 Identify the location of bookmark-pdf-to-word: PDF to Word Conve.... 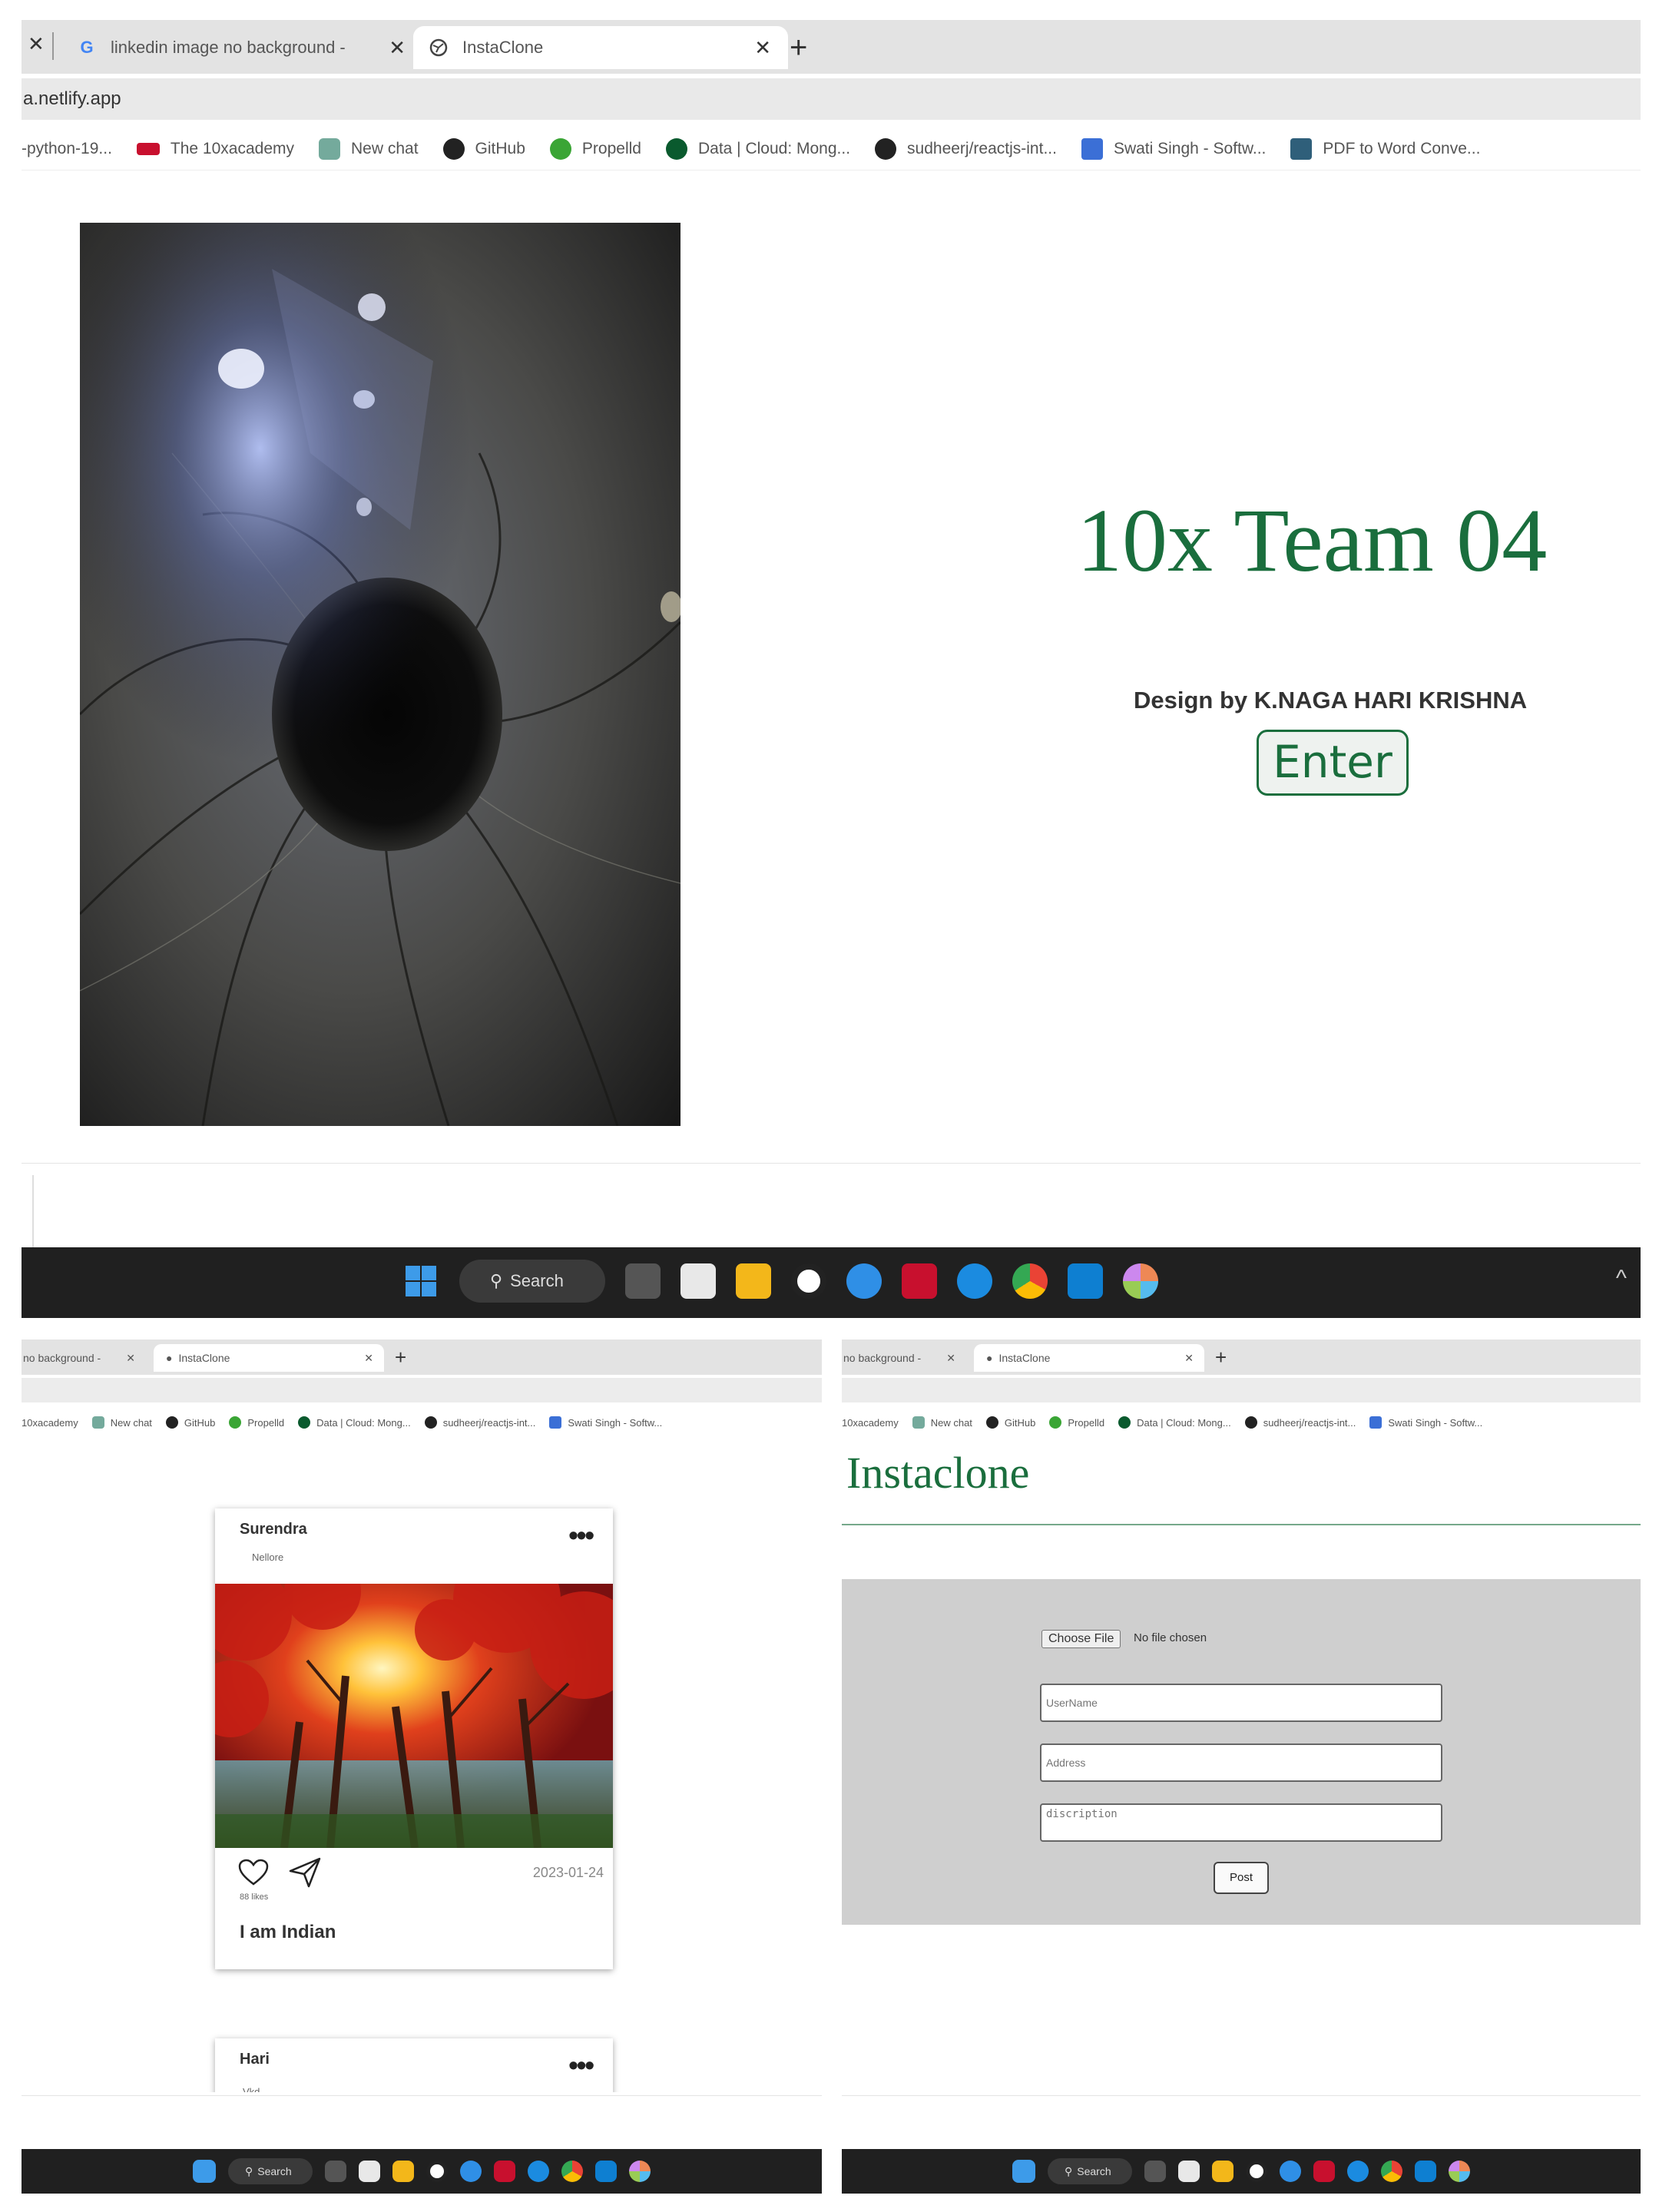
(1385, 148).